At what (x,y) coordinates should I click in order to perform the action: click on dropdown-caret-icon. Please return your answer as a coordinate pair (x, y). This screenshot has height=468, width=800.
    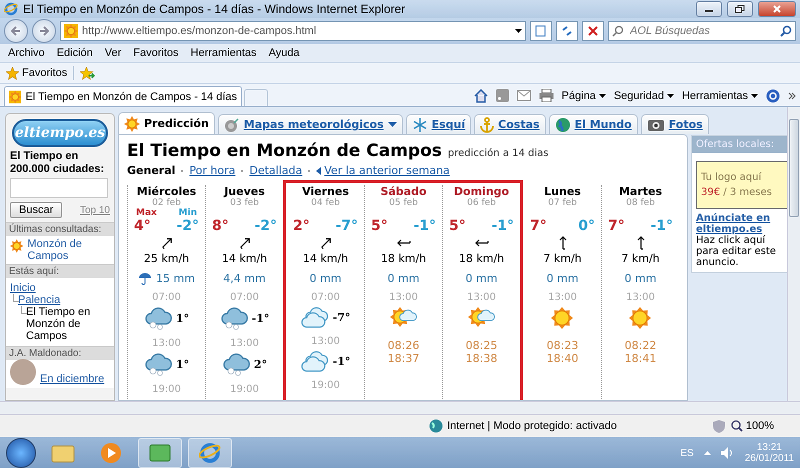
    Looking at the image, I should click on (602, 96).